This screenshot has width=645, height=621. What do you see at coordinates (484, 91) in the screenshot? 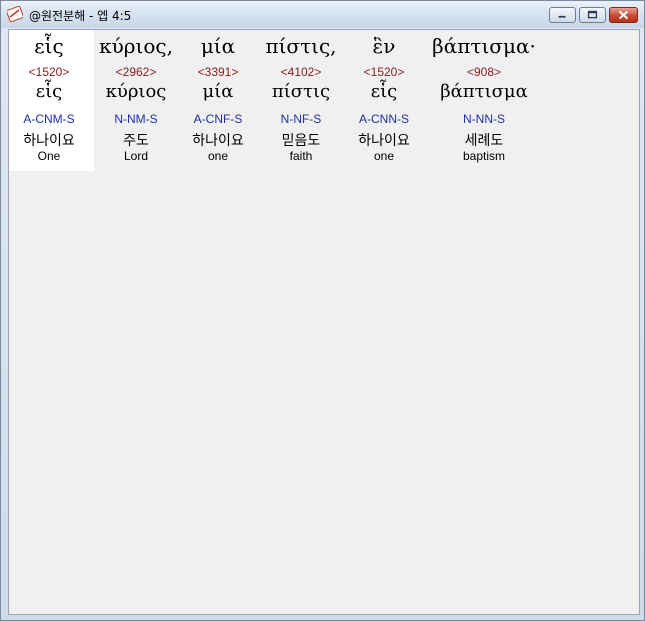
I see `lemma-word: βάπτισμα` at bounding box center [484, 91].